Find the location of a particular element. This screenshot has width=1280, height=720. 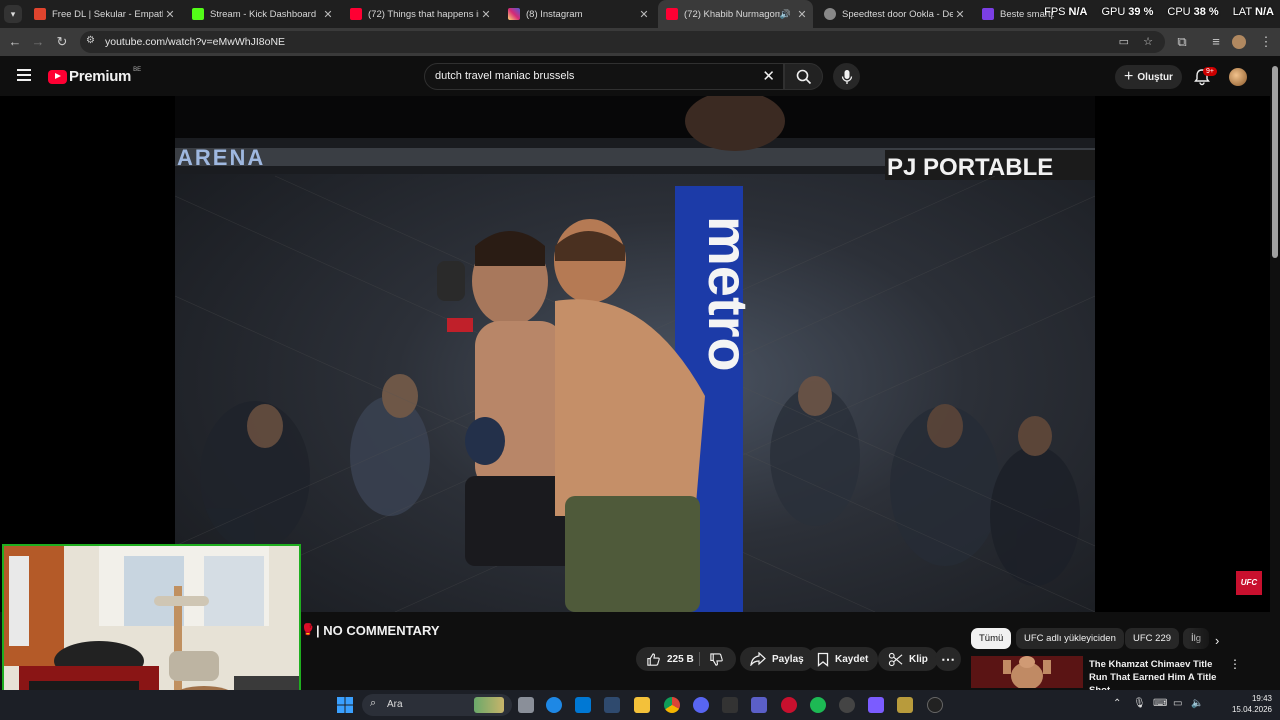

more-actions-button: ⋯ is located at coordinates (948, 659).